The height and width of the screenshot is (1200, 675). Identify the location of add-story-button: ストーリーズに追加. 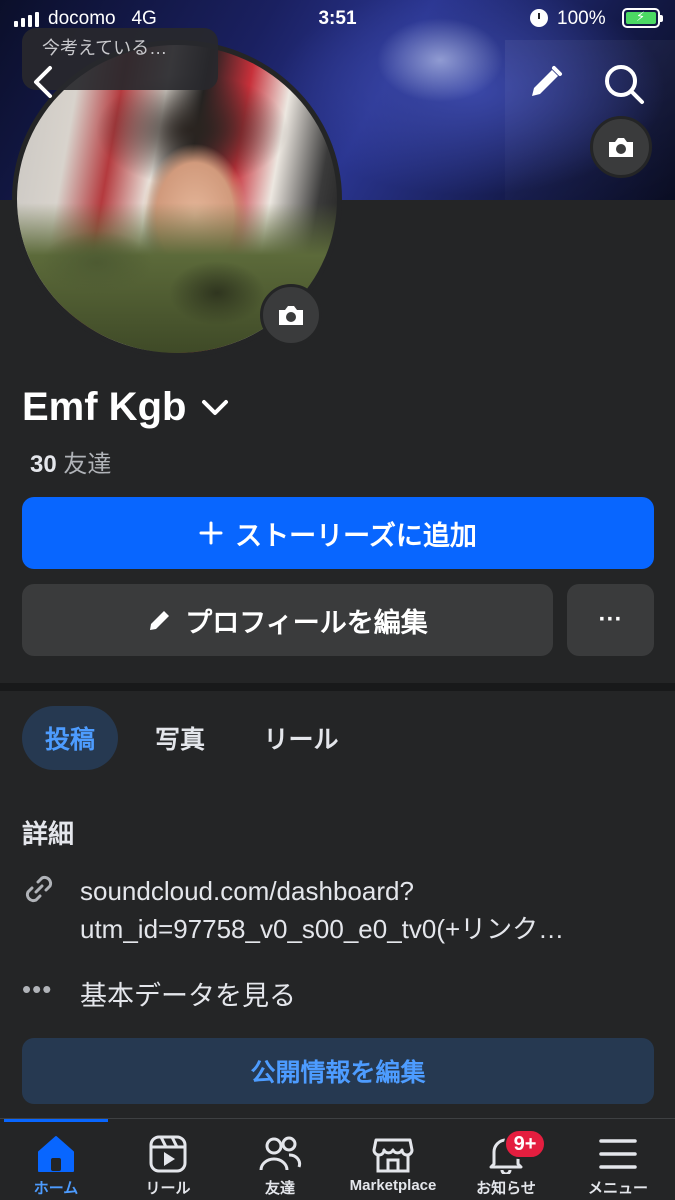
(338, 533).